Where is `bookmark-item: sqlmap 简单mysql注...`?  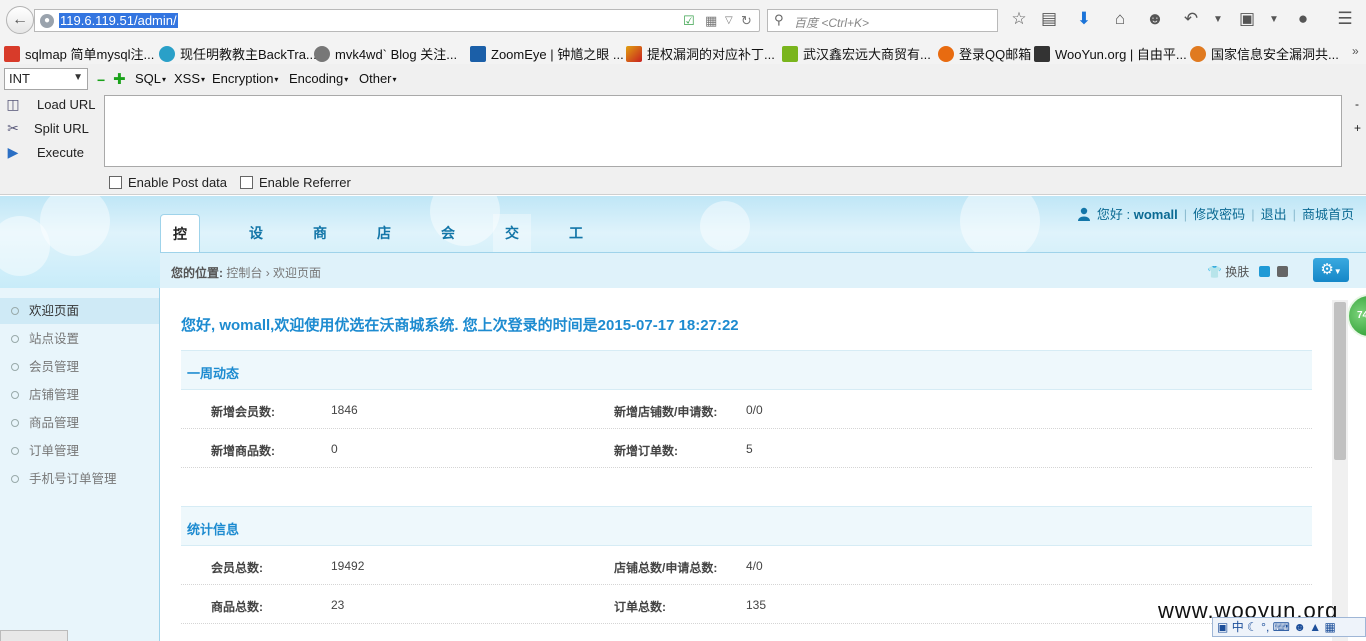
bookmark-item: sqlmap 简单mysql注... is located at coordinates (79, 53).